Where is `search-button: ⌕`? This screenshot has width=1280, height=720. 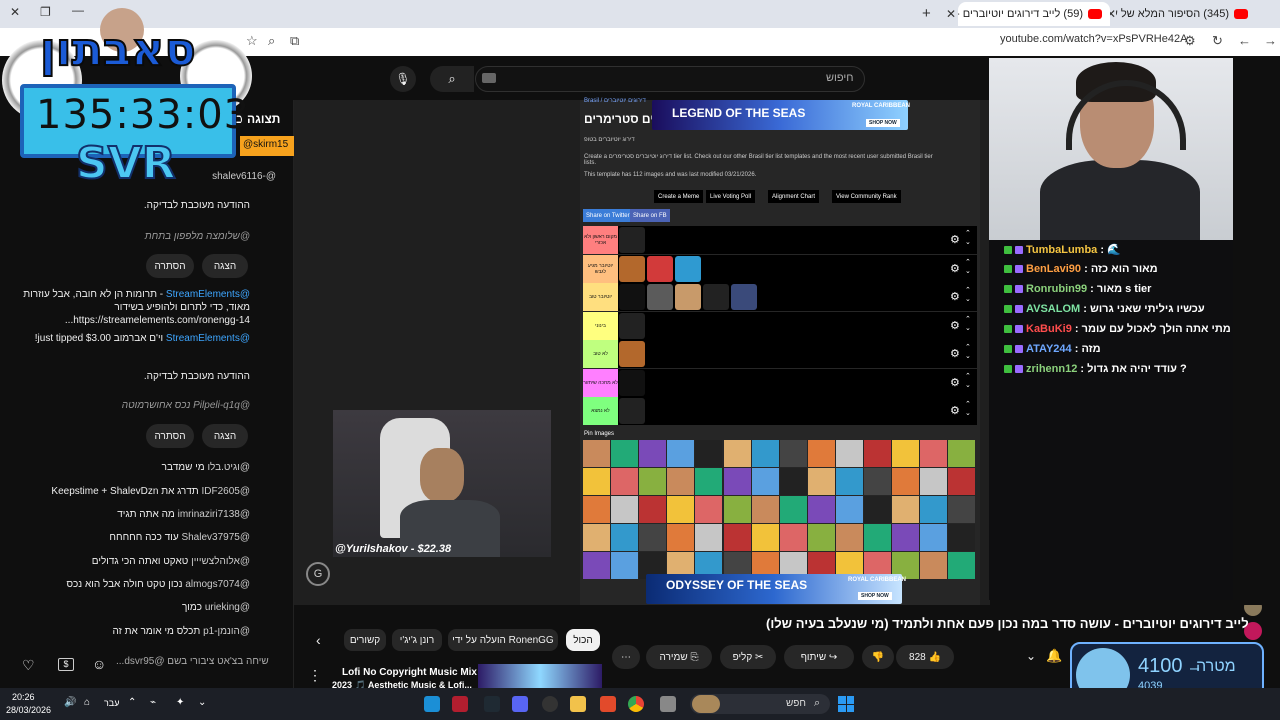
search-button: ⌕ is located at coordinates (452, 79).